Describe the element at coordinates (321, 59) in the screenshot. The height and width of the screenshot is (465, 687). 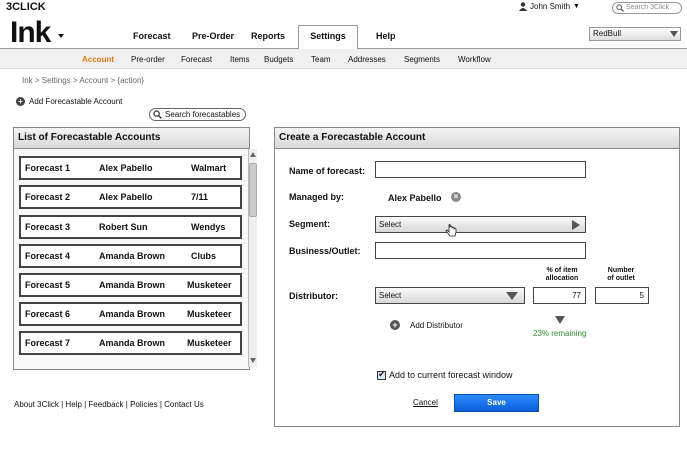
I see `subnav-team: Team` at that location.